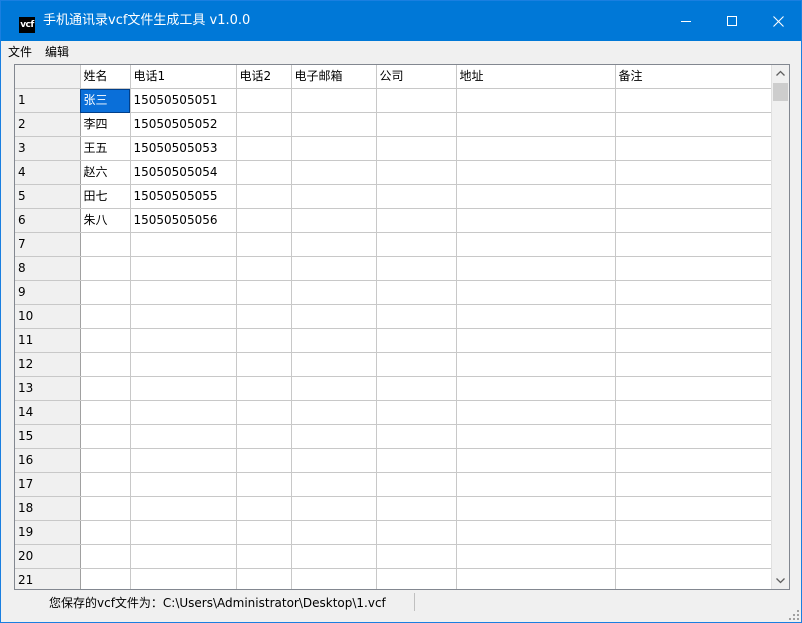  Describe the element at coordinates (57, 52) in the screenshot. I see `menu-edit: 编辑` at that location.